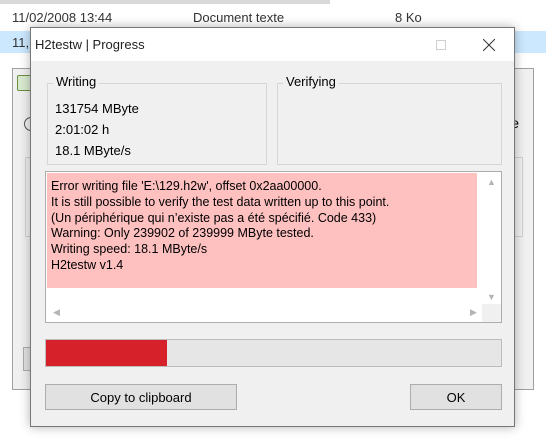 Image resolution: width=546 pixels, height=446 pixels. I want to click on minimize-icon, so click(395, 44).